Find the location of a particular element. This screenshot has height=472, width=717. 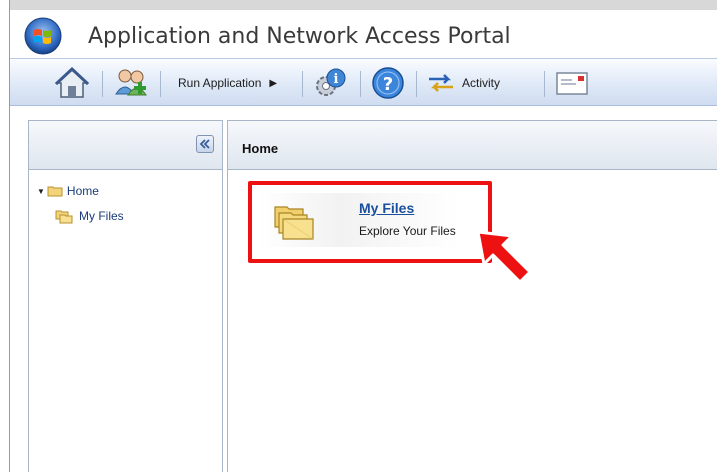

home-button is located at coordinates (72, 83).